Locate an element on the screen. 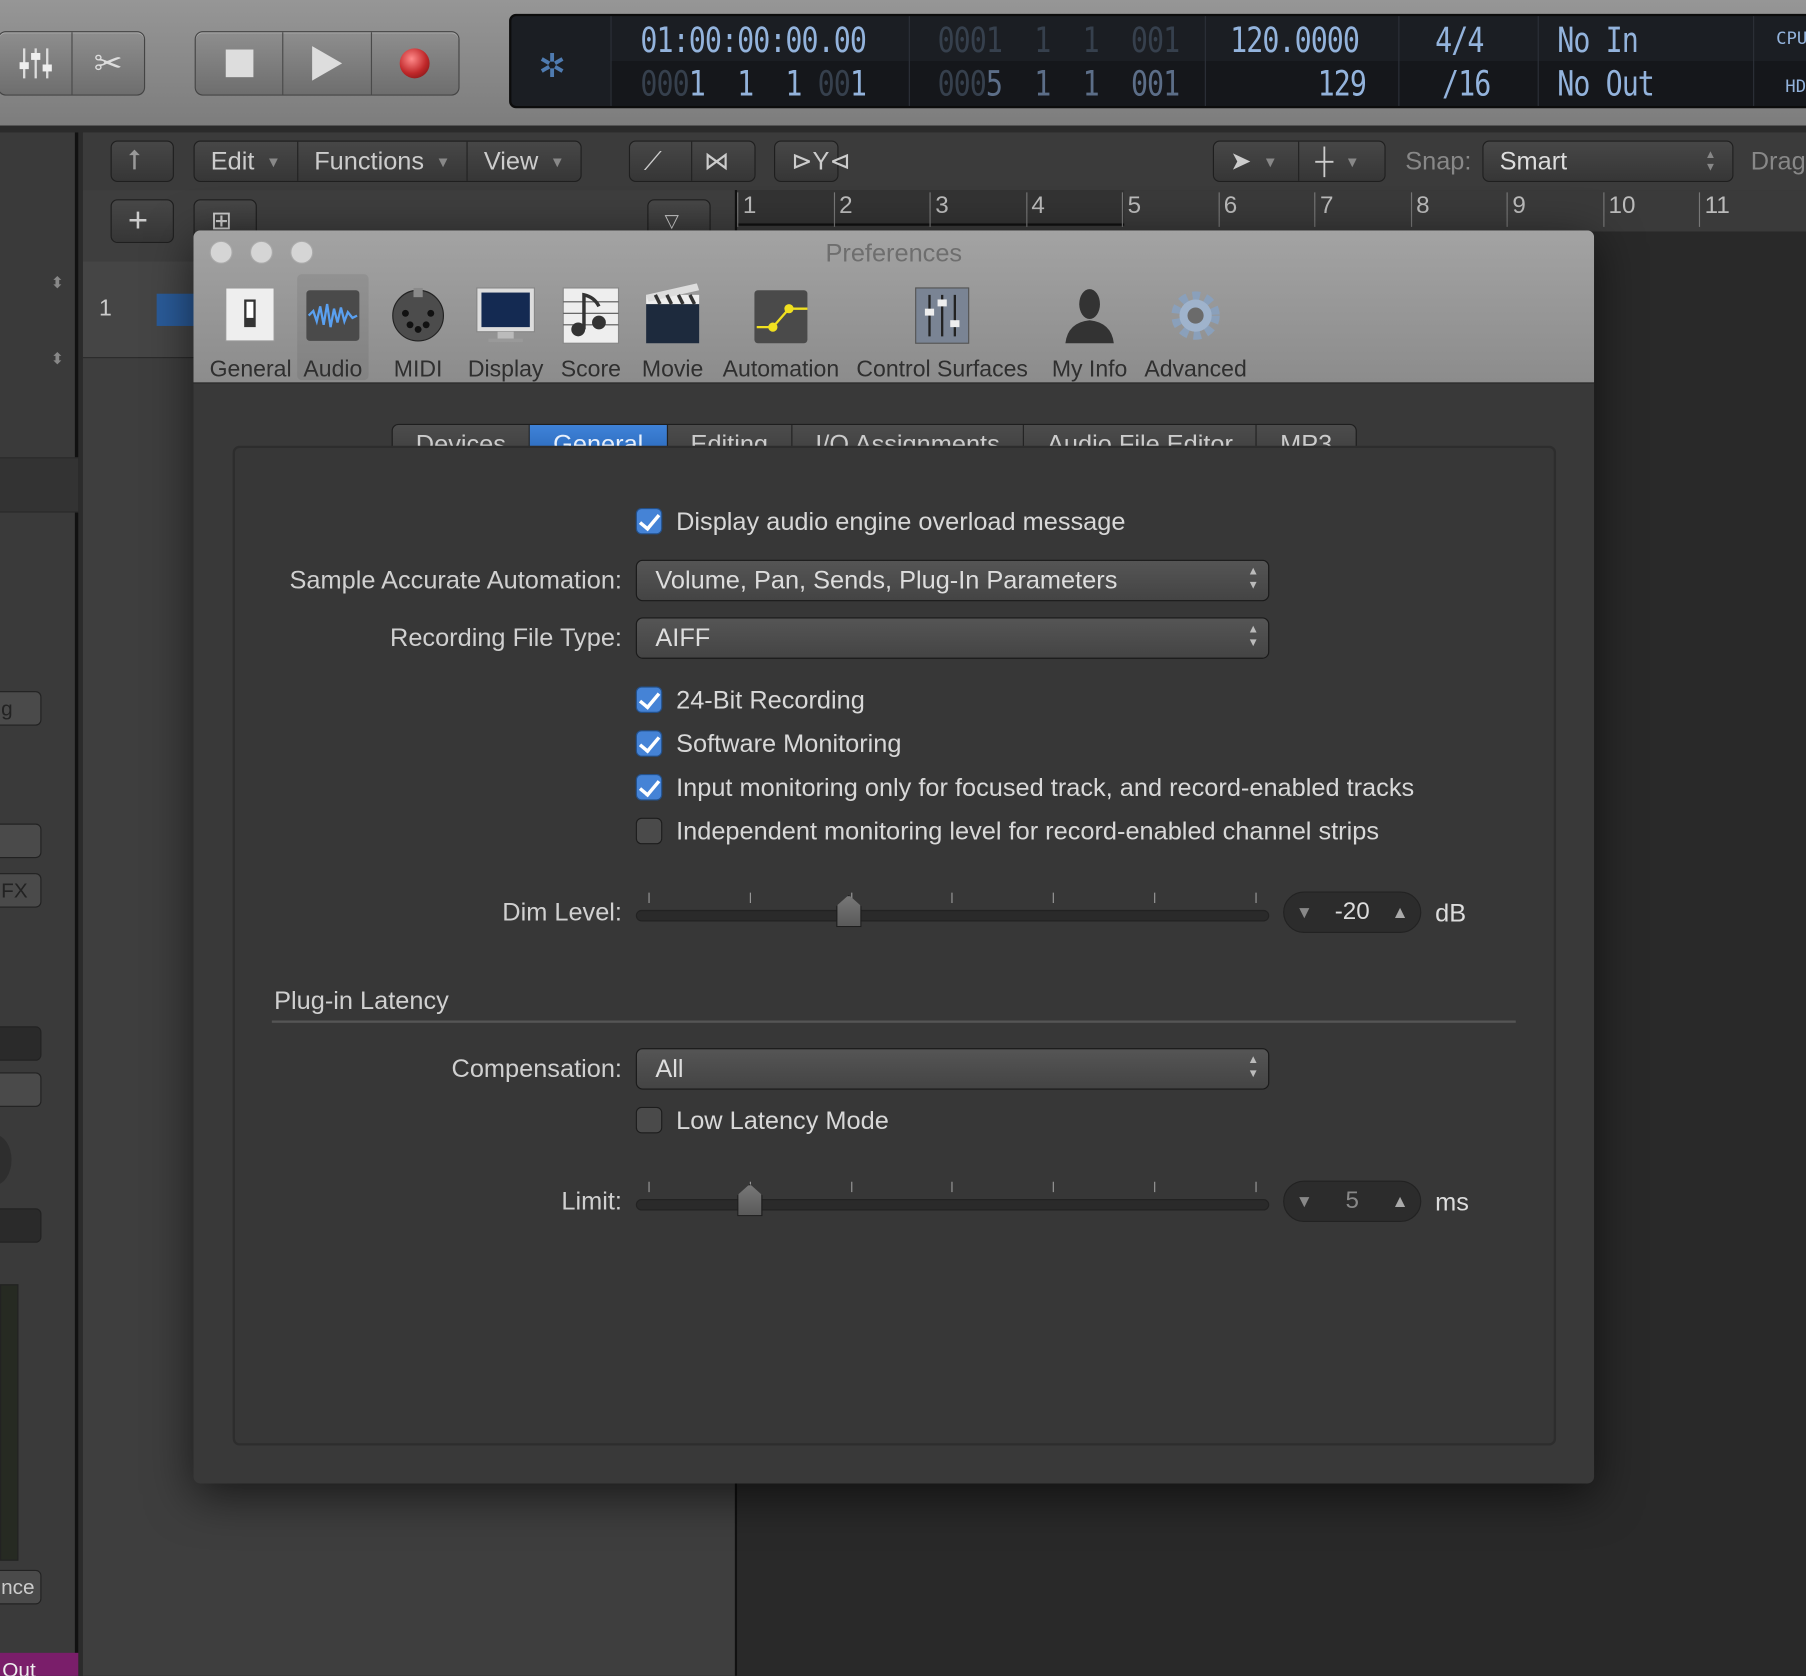 The image size is (1806, 1676). edit-menu: Edit ▼ is located at coordinates (247, 161).